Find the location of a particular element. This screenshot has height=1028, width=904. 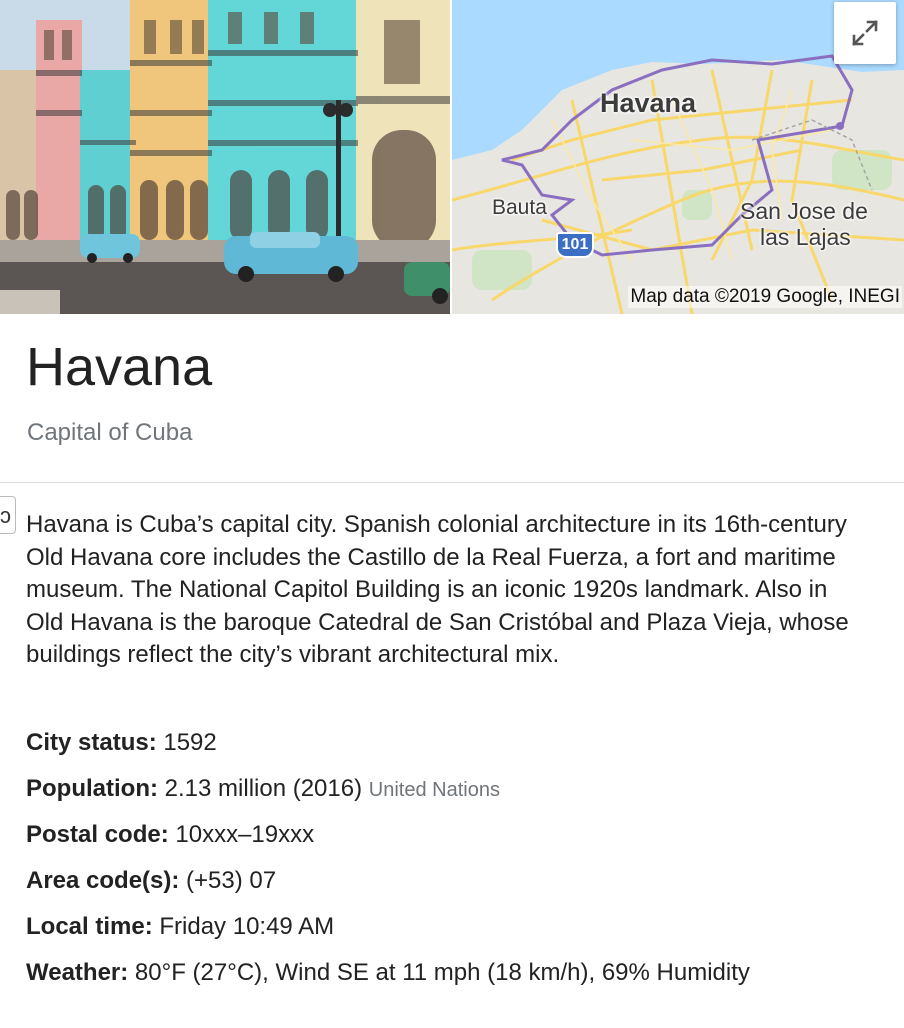

fact-value: 10xxx–19xxx is located at coordinates (245, 834).